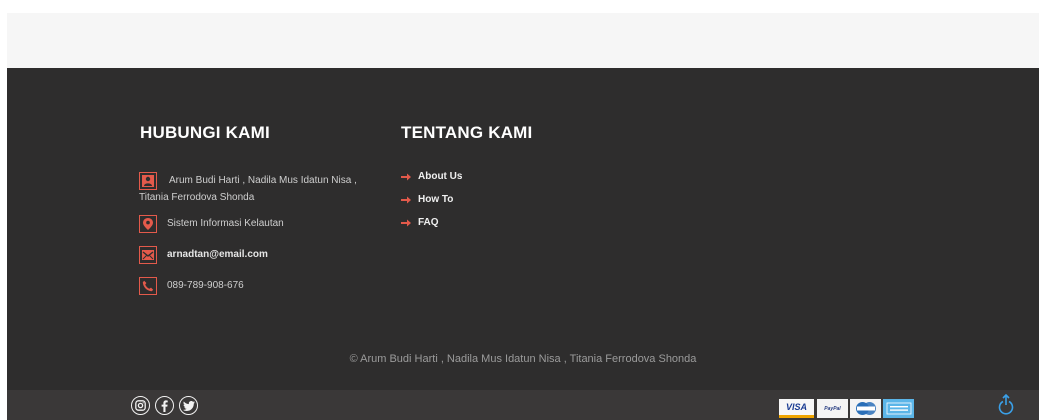  I want to click on content-band, so click(523, 40).